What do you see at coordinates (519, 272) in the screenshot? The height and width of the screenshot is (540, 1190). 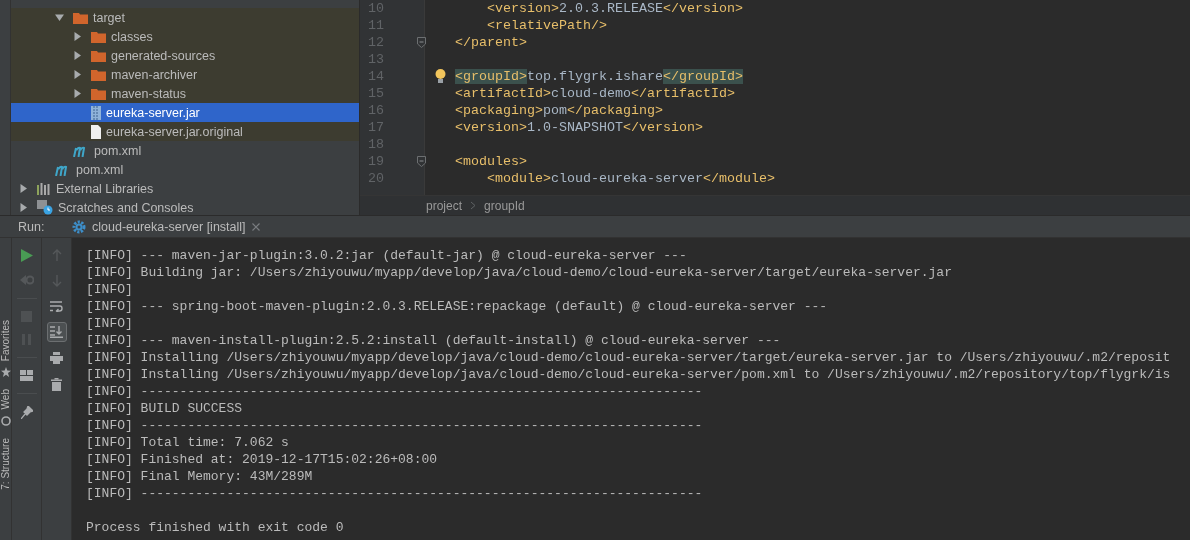 I see `console-line: [INFO] Building jar: /Users/zhiyouwu/myapp/develop/java/cloud-demo/cloud-eureka-server/target/eureka-server.jar` at bounding box center [519, 272].